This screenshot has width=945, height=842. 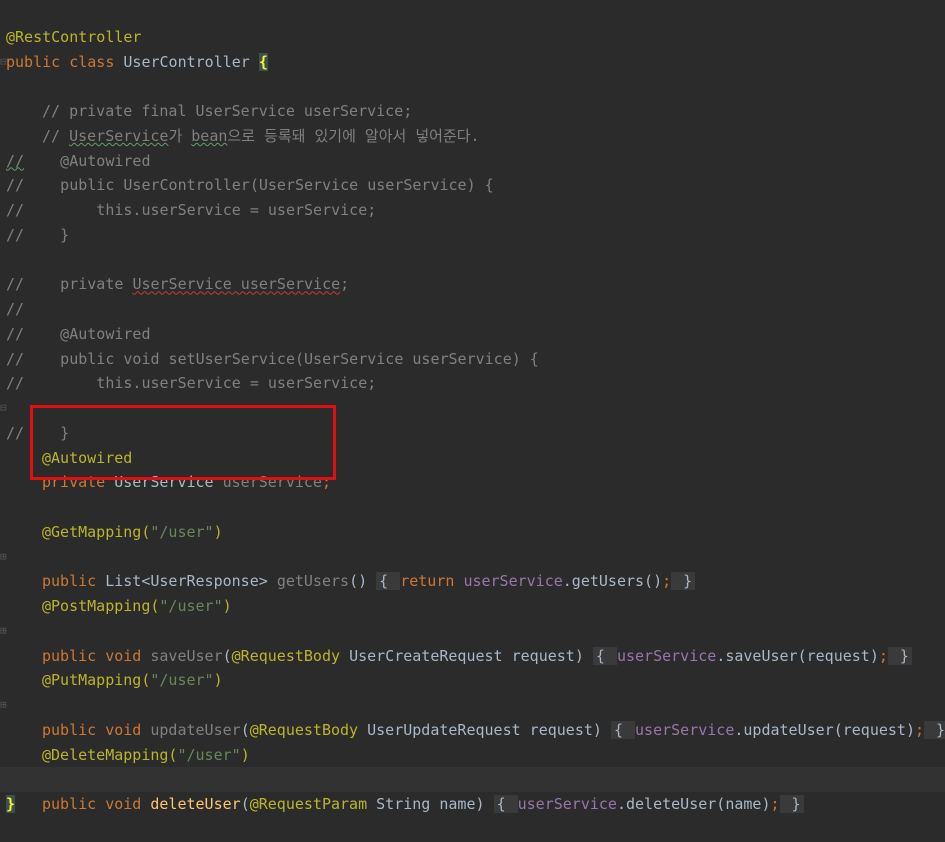 What do you see at coordinates (791, 804) in the screenshot?
I see `folded-region-end: }` at bounding box center [791, 804].